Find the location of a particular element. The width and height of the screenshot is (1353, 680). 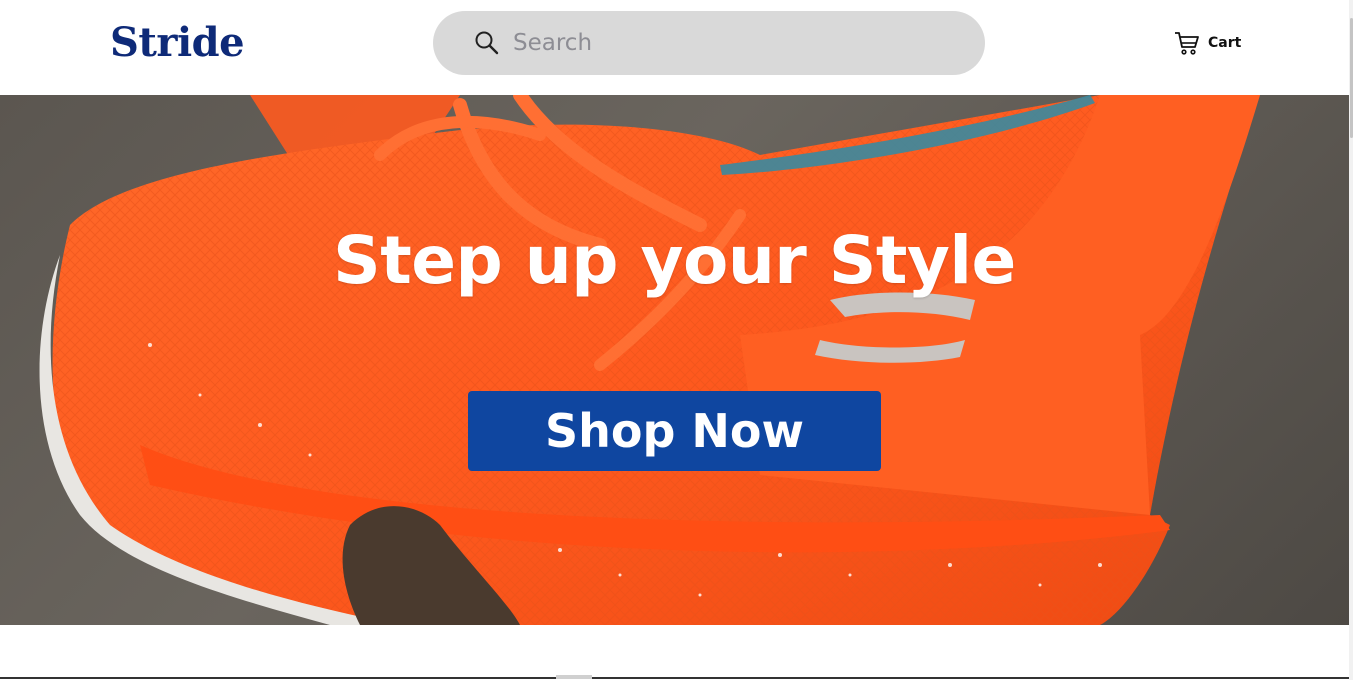

search-bar is located at coordinates (709, 43).